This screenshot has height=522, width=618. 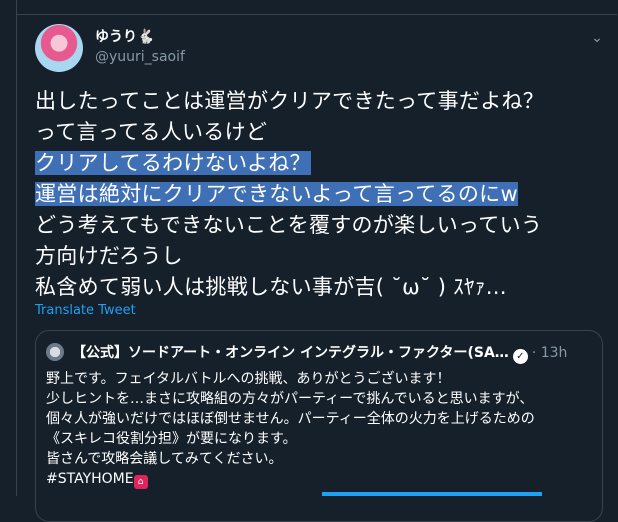 What do you see at coordinates (171, 439) in the screenshot?
I see `quoted-line: 《スキレコ役割分担》が要になります。` at bounding box center [171, 439].